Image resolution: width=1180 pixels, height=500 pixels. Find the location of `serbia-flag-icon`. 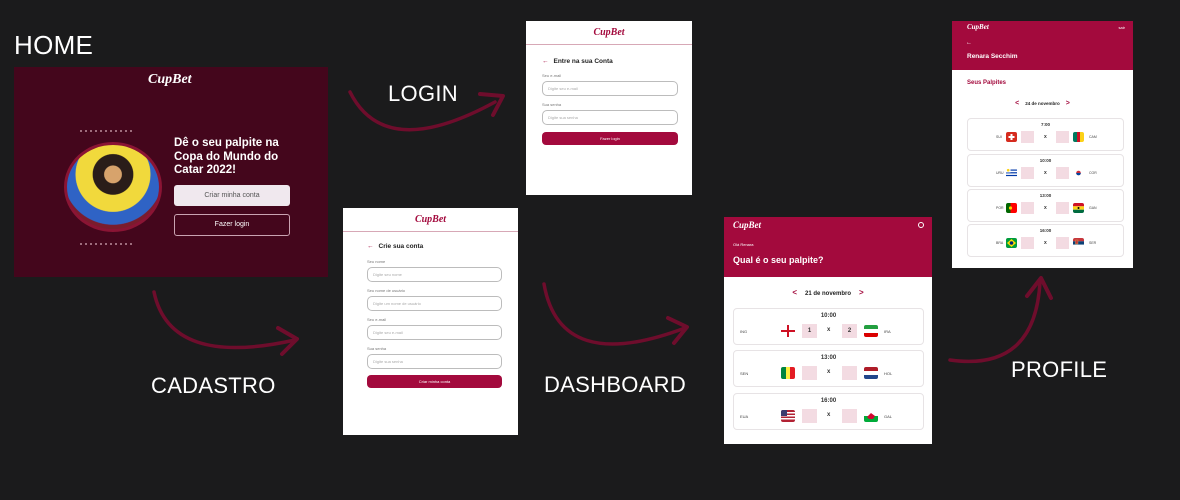

serbia-flag-icon is located at coordinates (1078, 243).